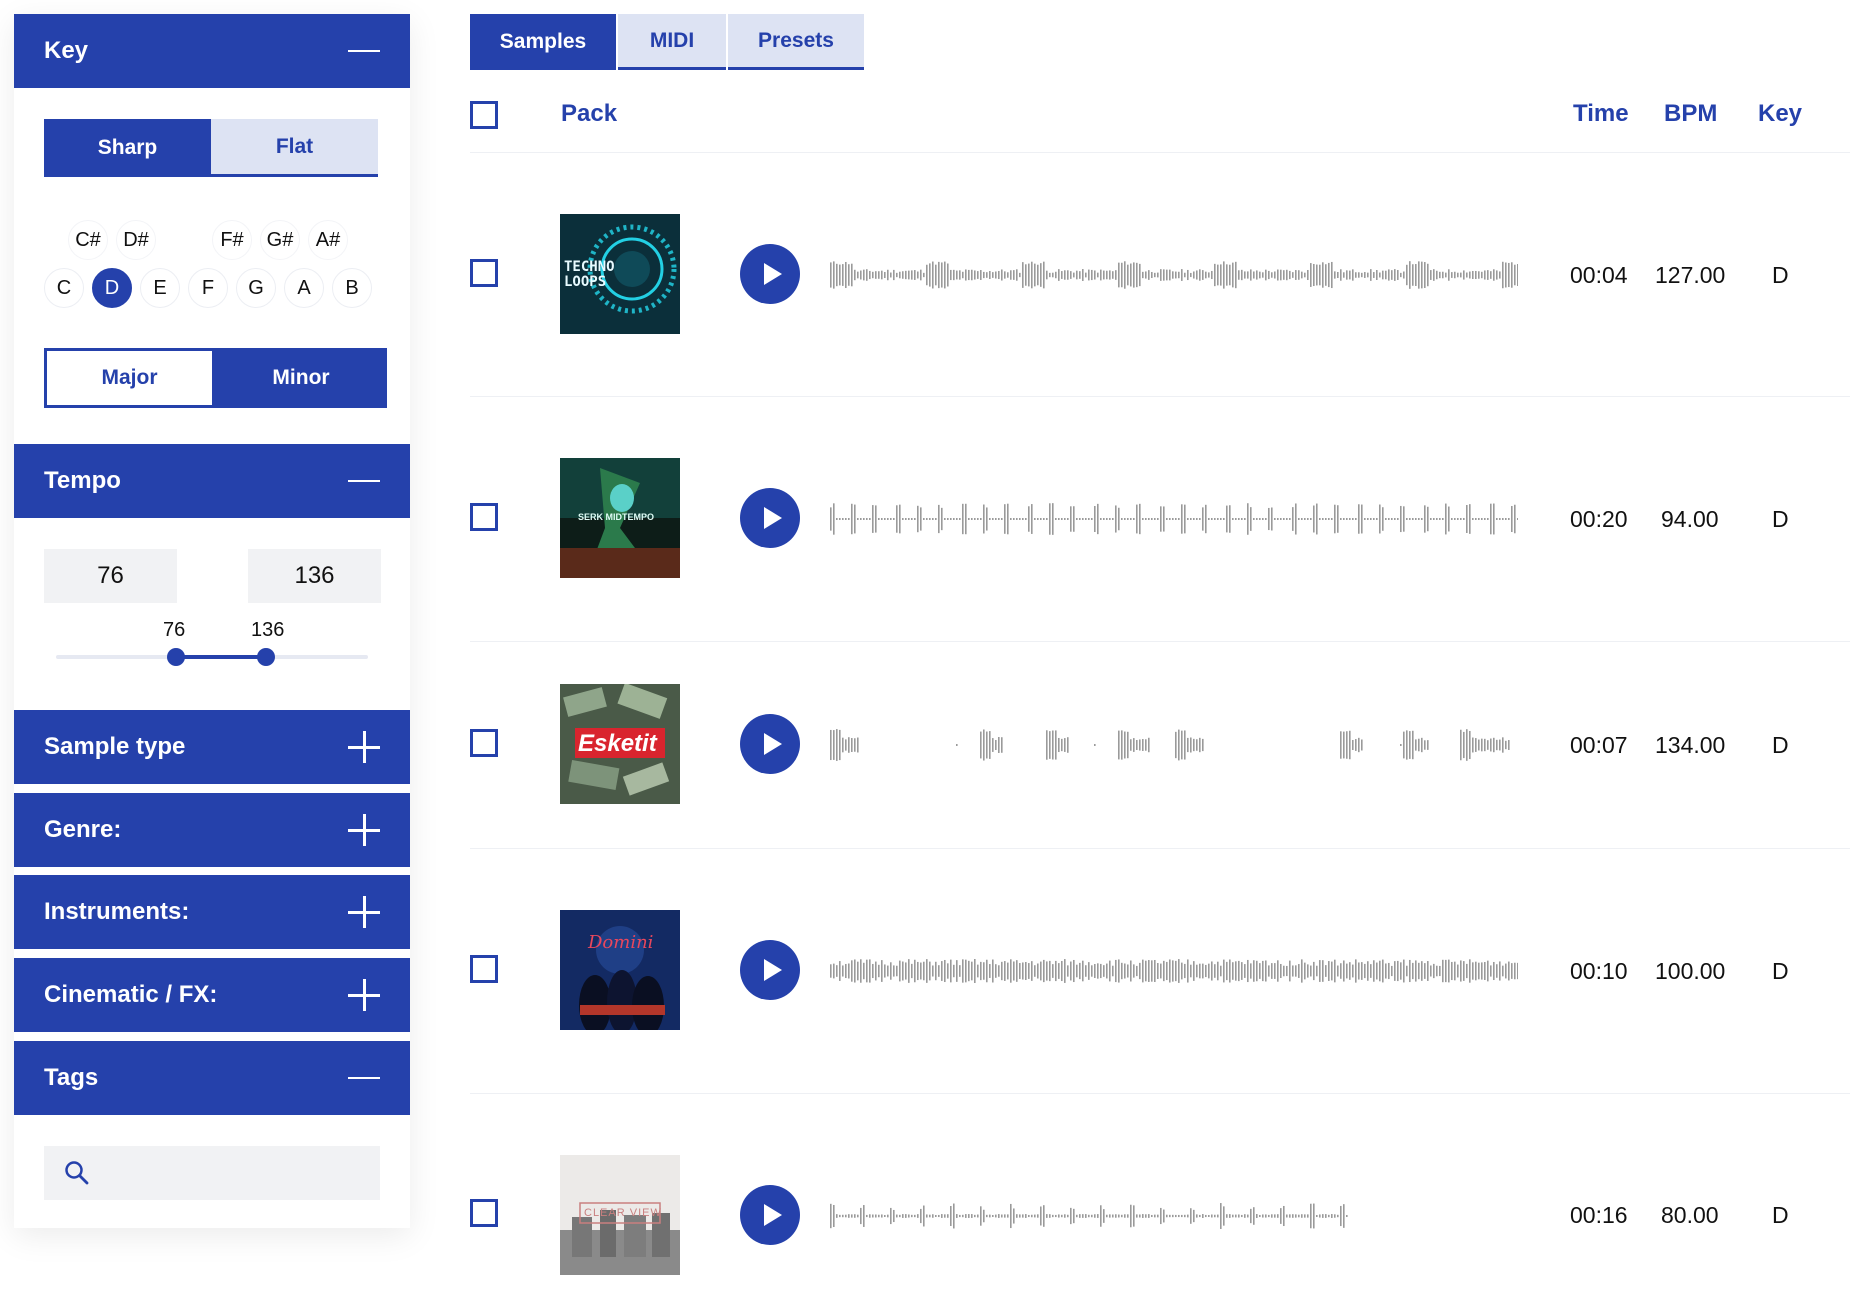  I want to click on column-header-pack: Pack, so click(589, 114).